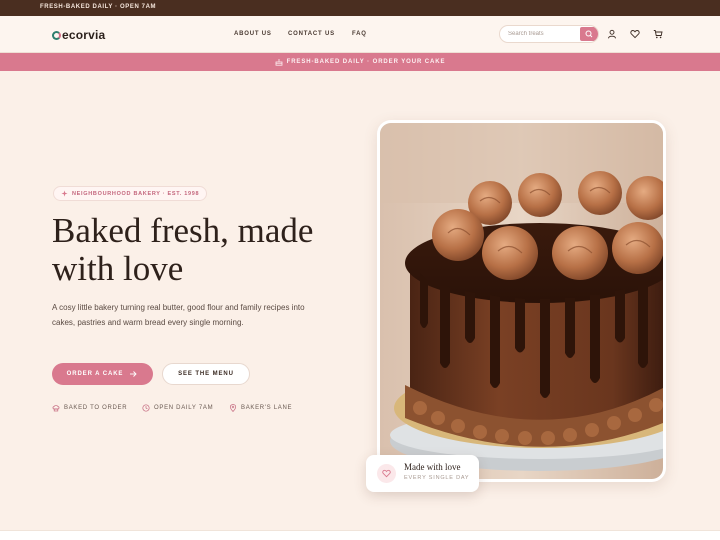  What do you see at coordinates (233, 408) in the screenshot?
I see `map-pin-icon` at bounding box center [233, 408].